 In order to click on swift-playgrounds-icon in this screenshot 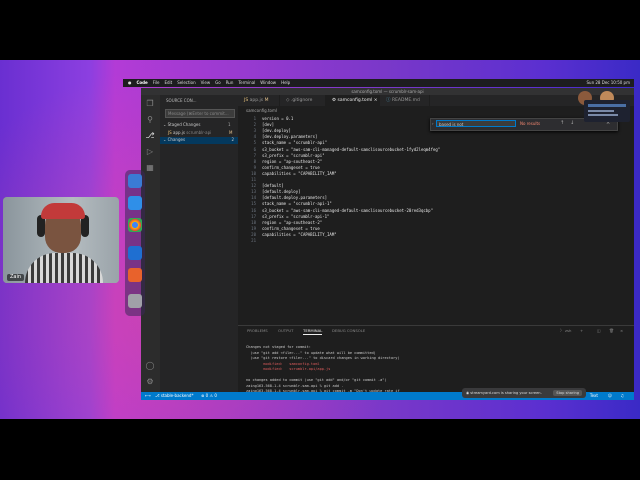, I will do `click(135, 275)`.